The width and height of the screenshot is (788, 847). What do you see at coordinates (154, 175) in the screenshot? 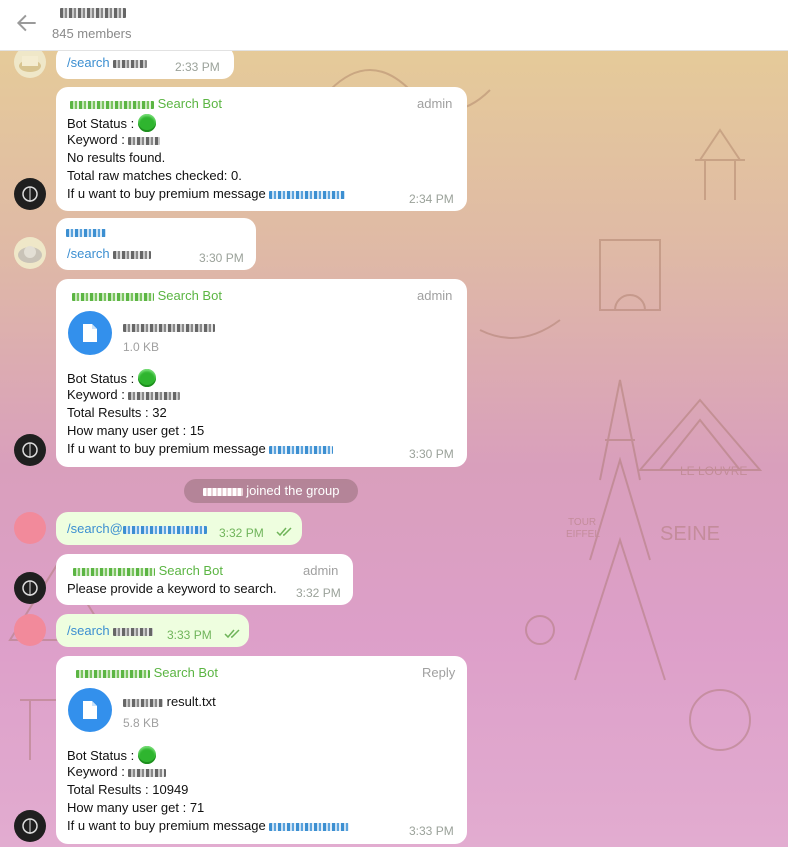
I see `total-raw-text: Total raw matches checked: 0.` at bounding box center [154, 175].